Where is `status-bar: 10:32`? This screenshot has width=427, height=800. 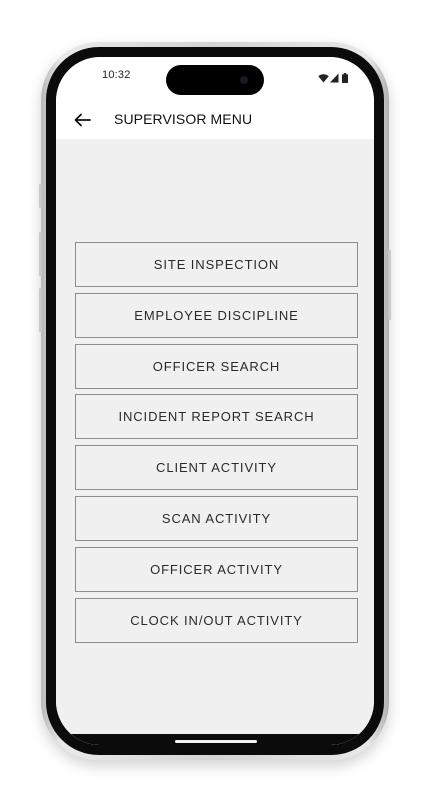
status-bar: 10:32 is located at coordinates (215, 79).